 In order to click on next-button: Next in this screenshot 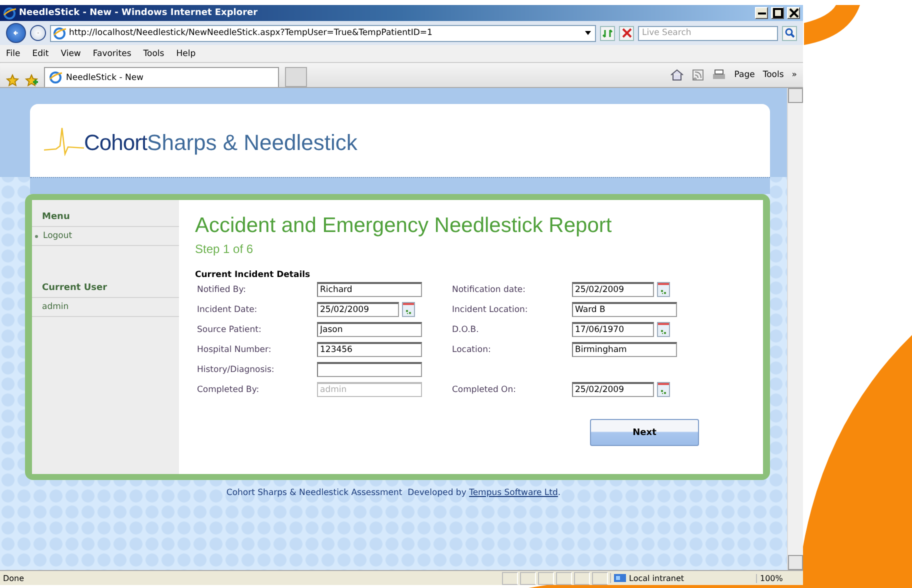, I will do `click(644, 432)`.